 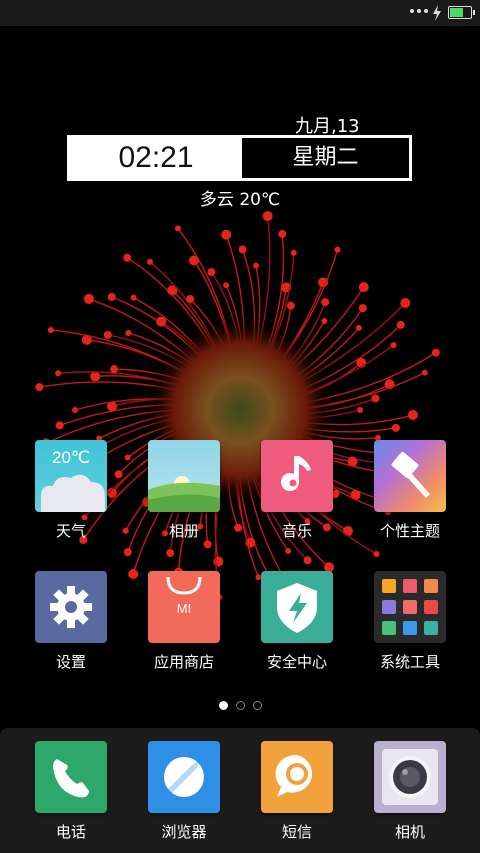 I want to click on page-indicator, so click(x=240, y=705).